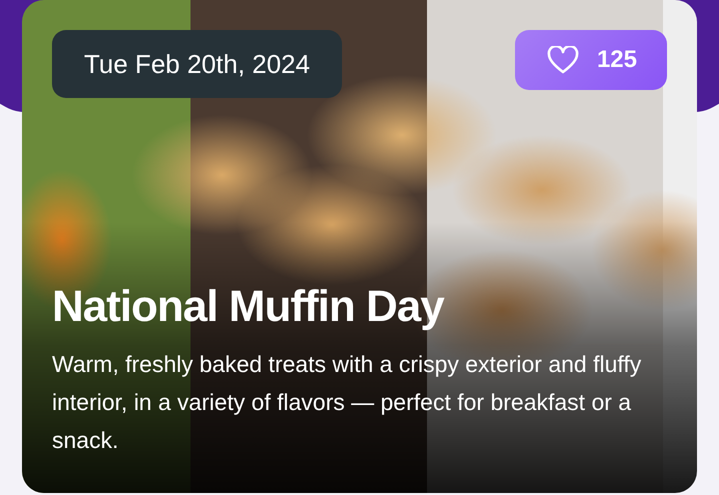 The height and width of the screenshot is (495, 719). I want to click on event-title: National Muffin Day, so click(249, 306).